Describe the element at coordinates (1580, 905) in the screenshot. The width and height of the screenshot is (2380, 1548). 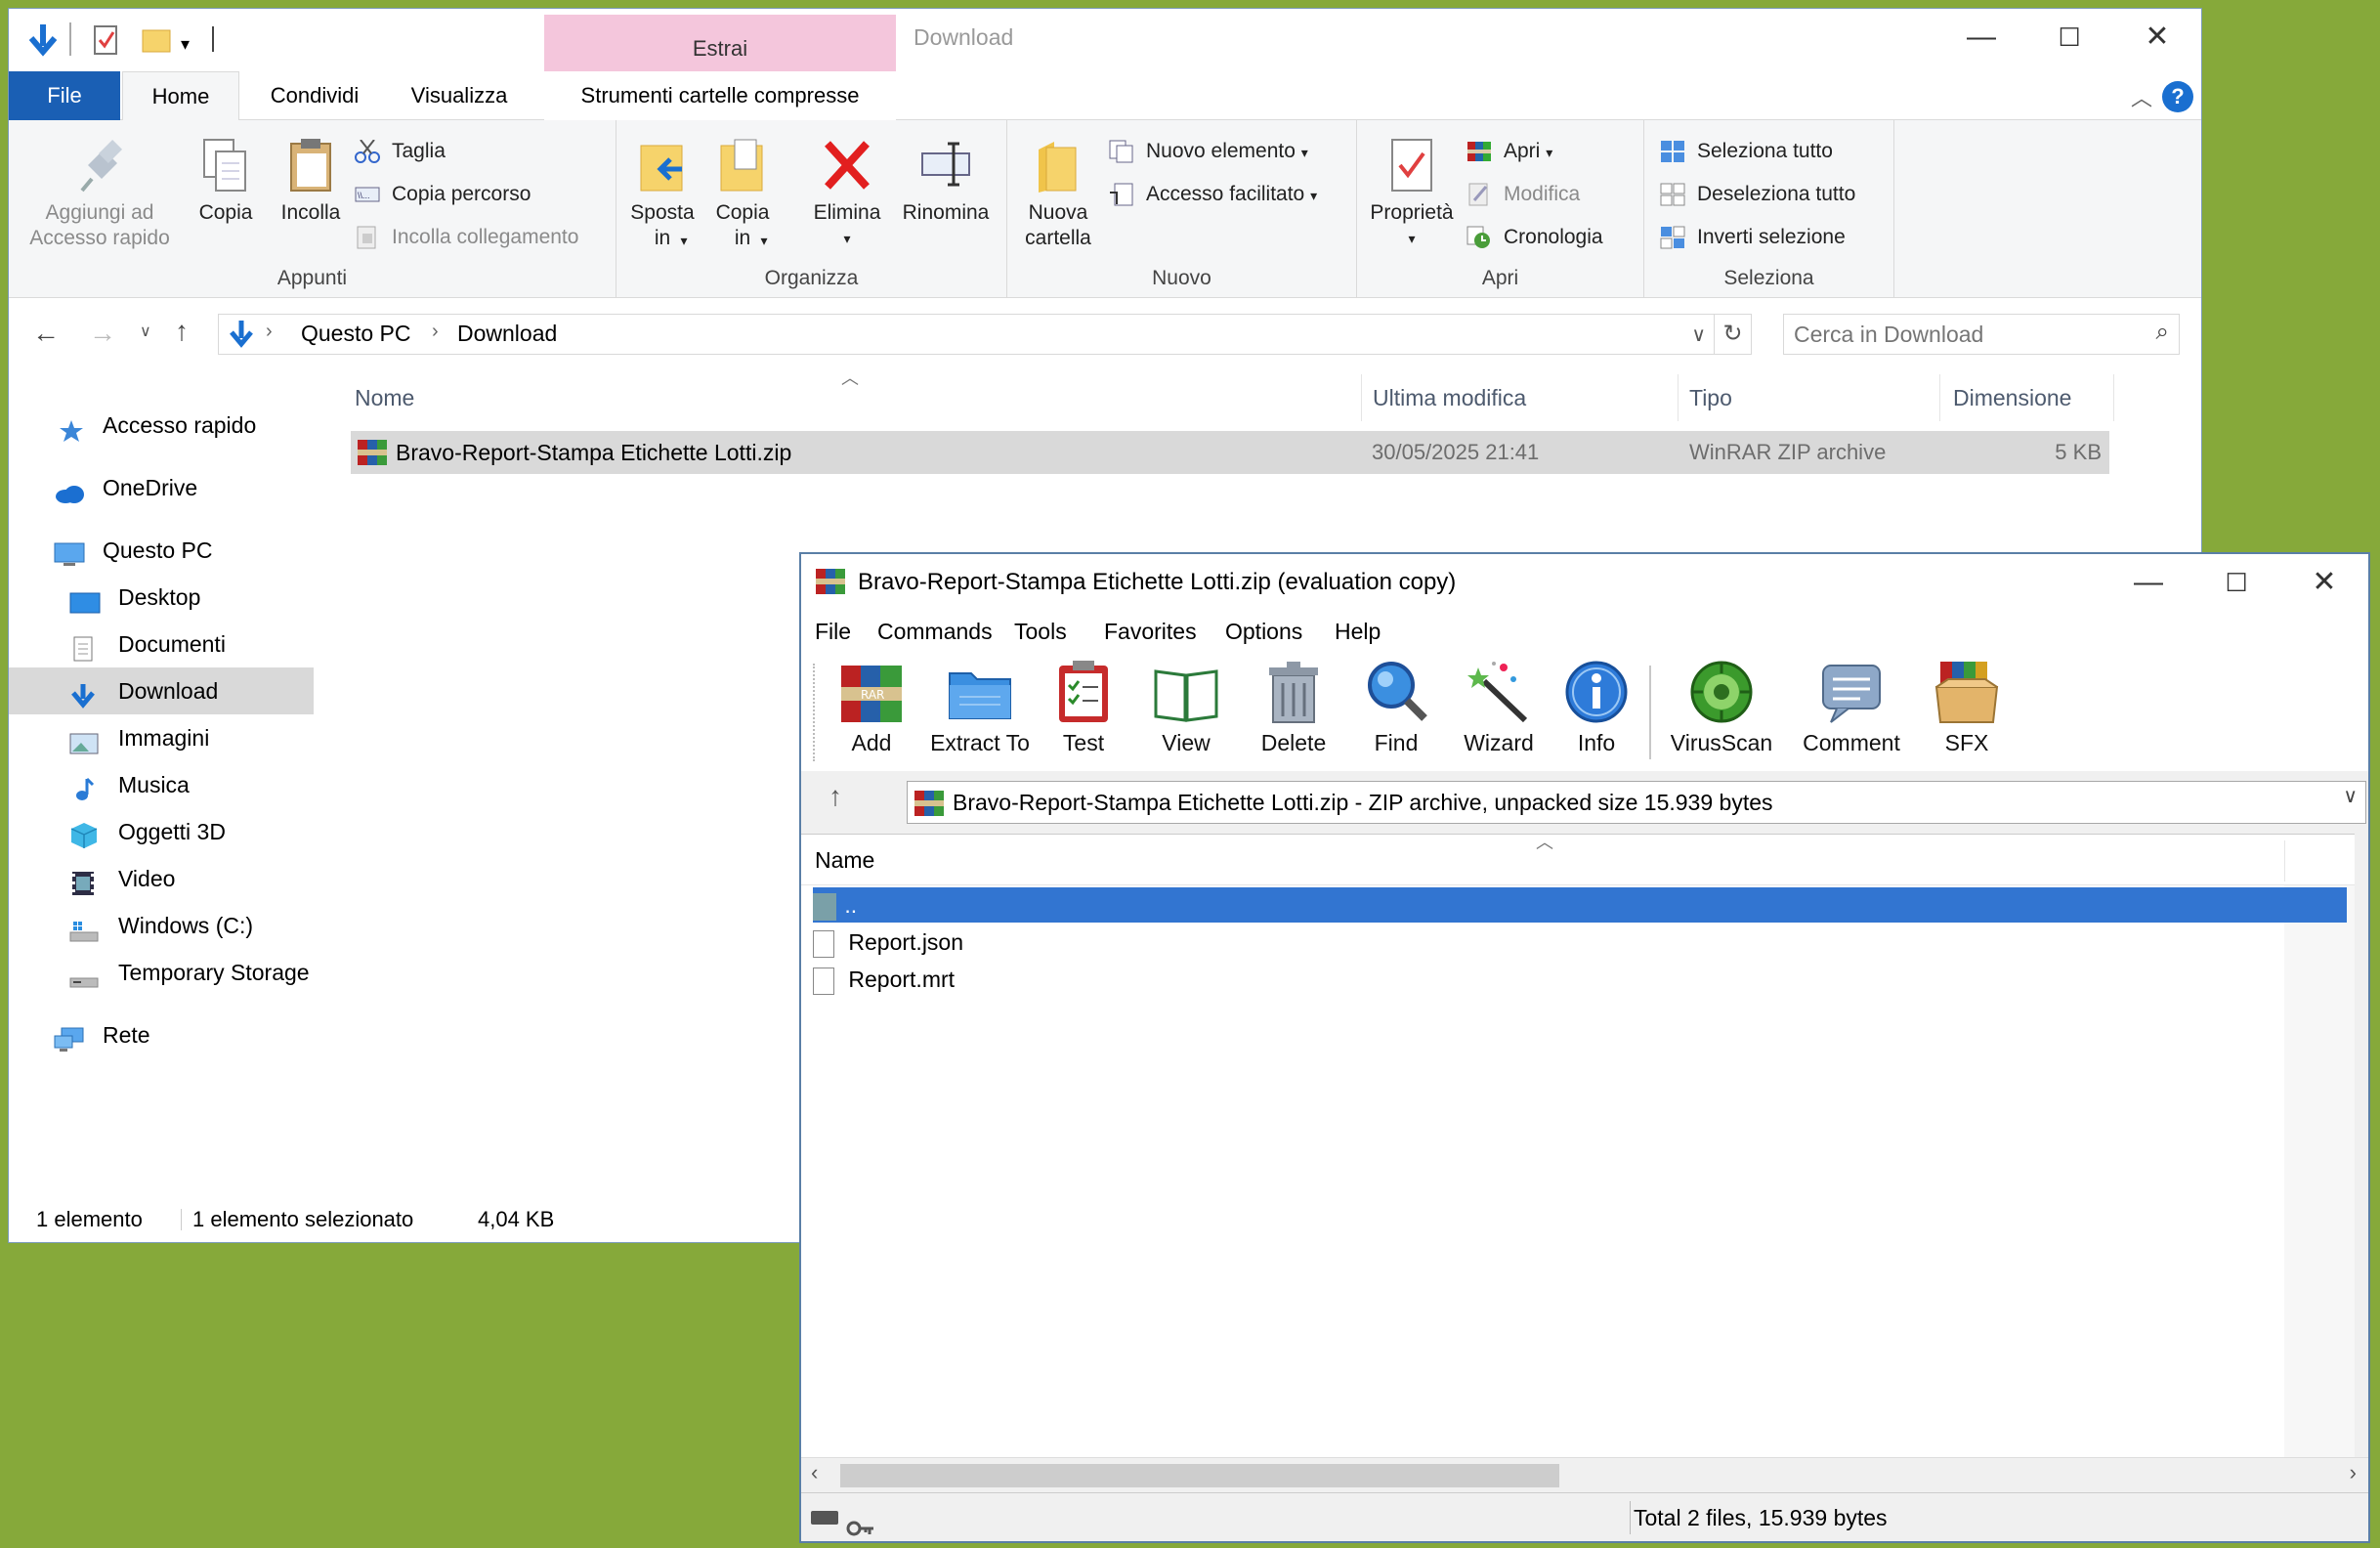
I see `list-item-parent: ..` at that location.